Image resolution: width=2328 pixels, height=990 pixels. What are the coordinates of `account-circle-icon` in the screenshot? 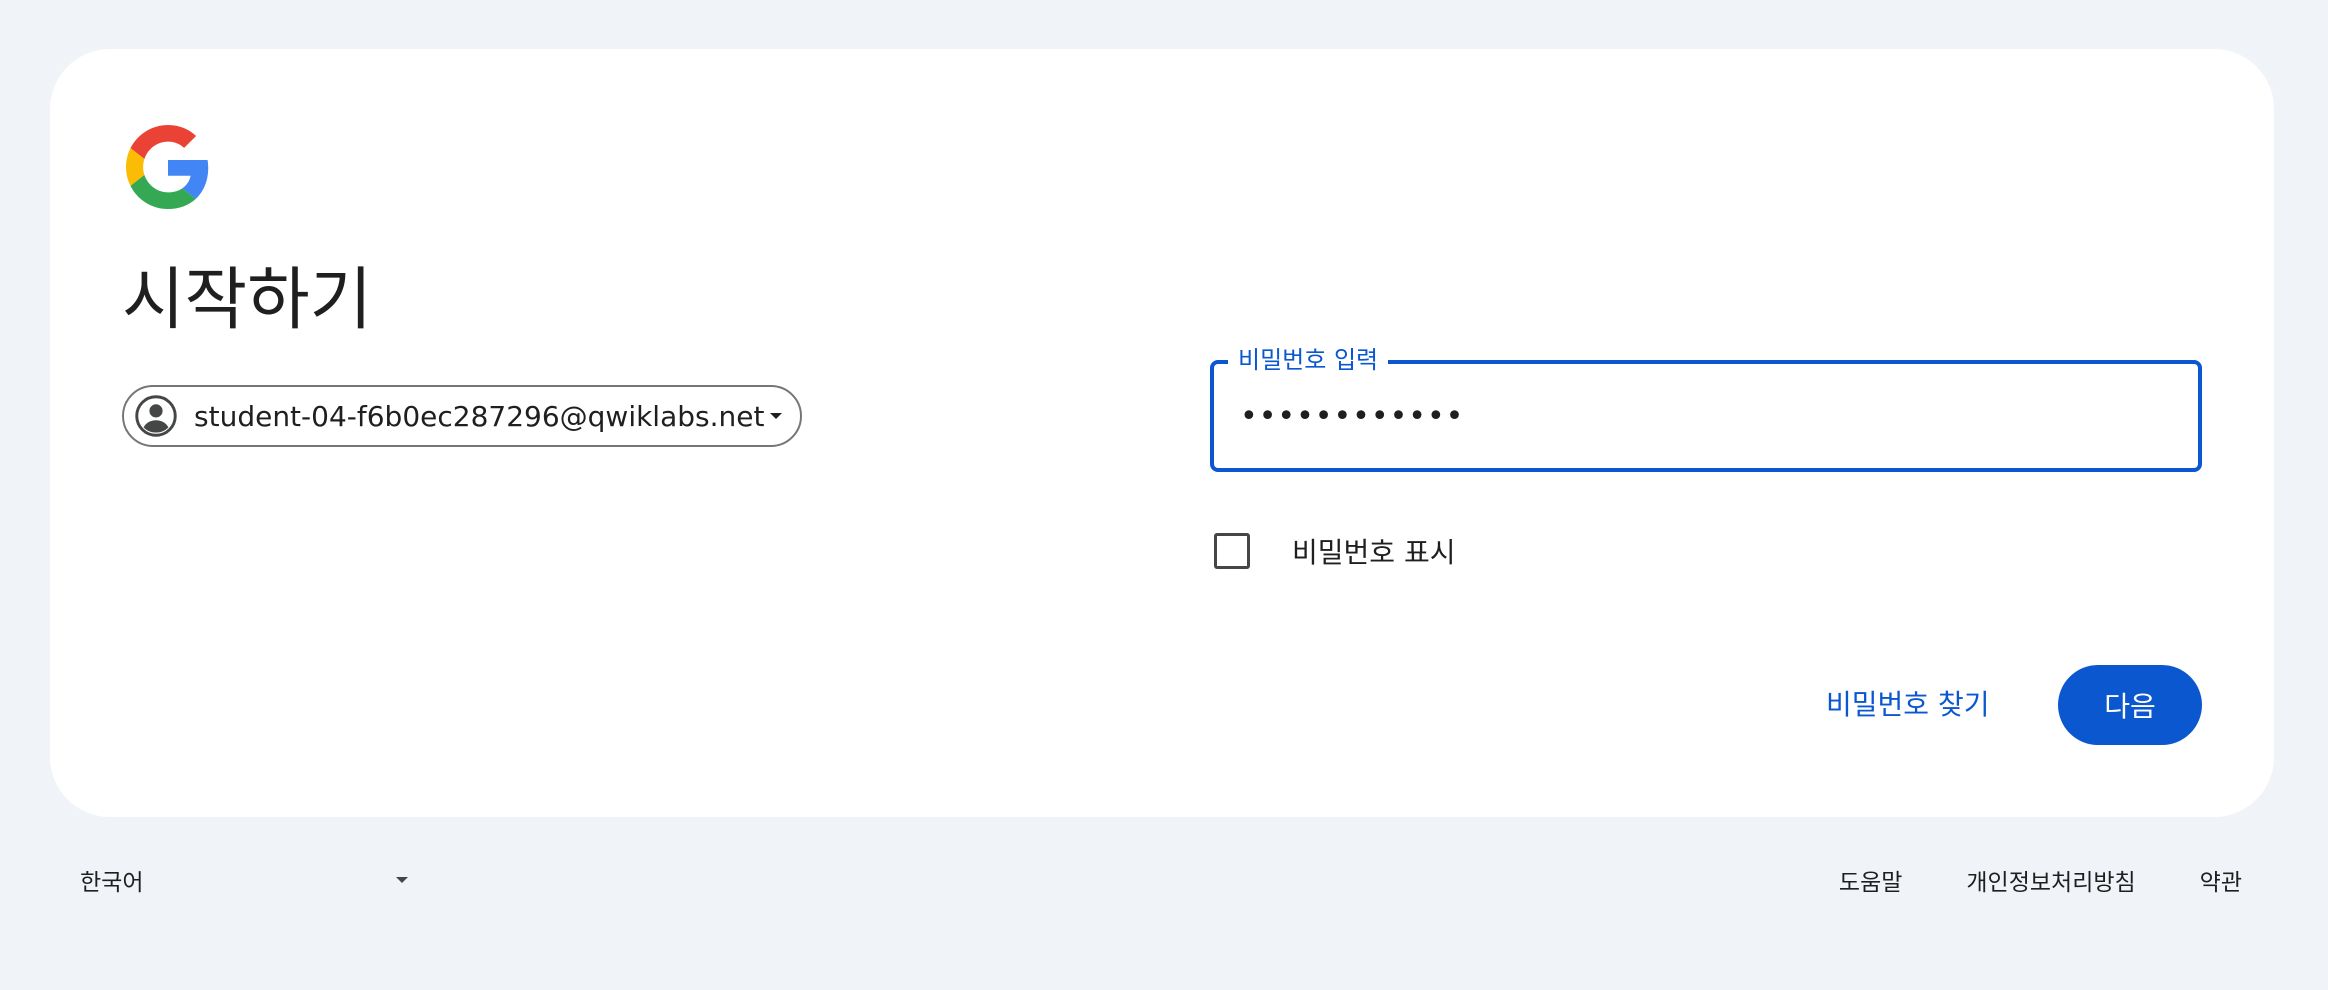 It's located at (156, 416).